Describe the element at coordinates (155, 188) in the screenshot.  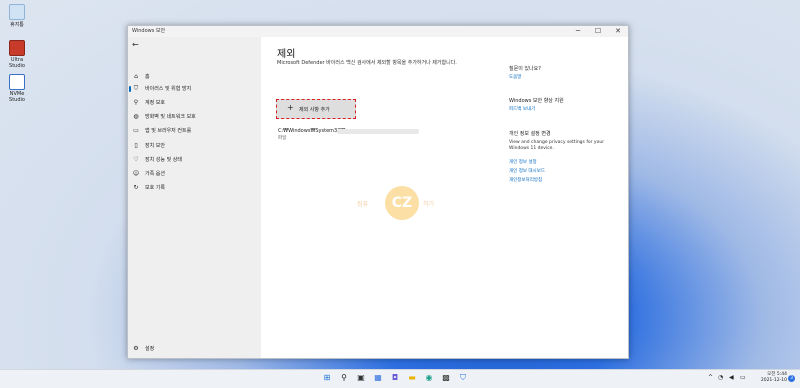
I see `sidebar-item-label: 보호 기록` at that location.